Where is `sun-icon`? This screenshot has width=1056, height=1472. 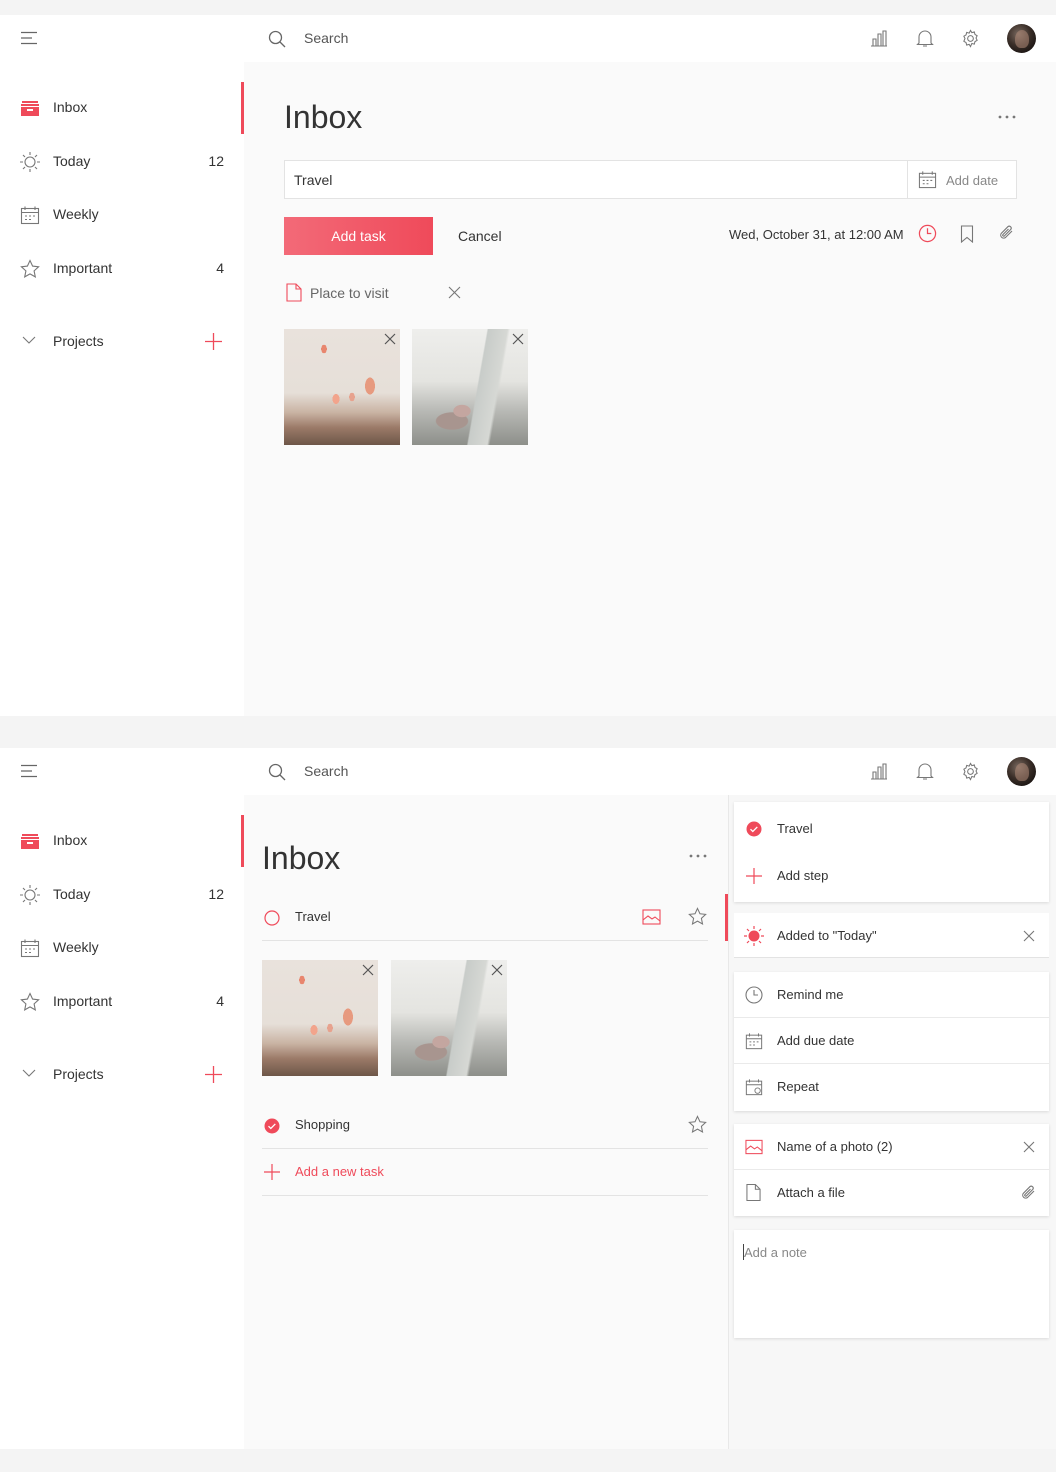
sun-icon is located at coordinates (754, 936).